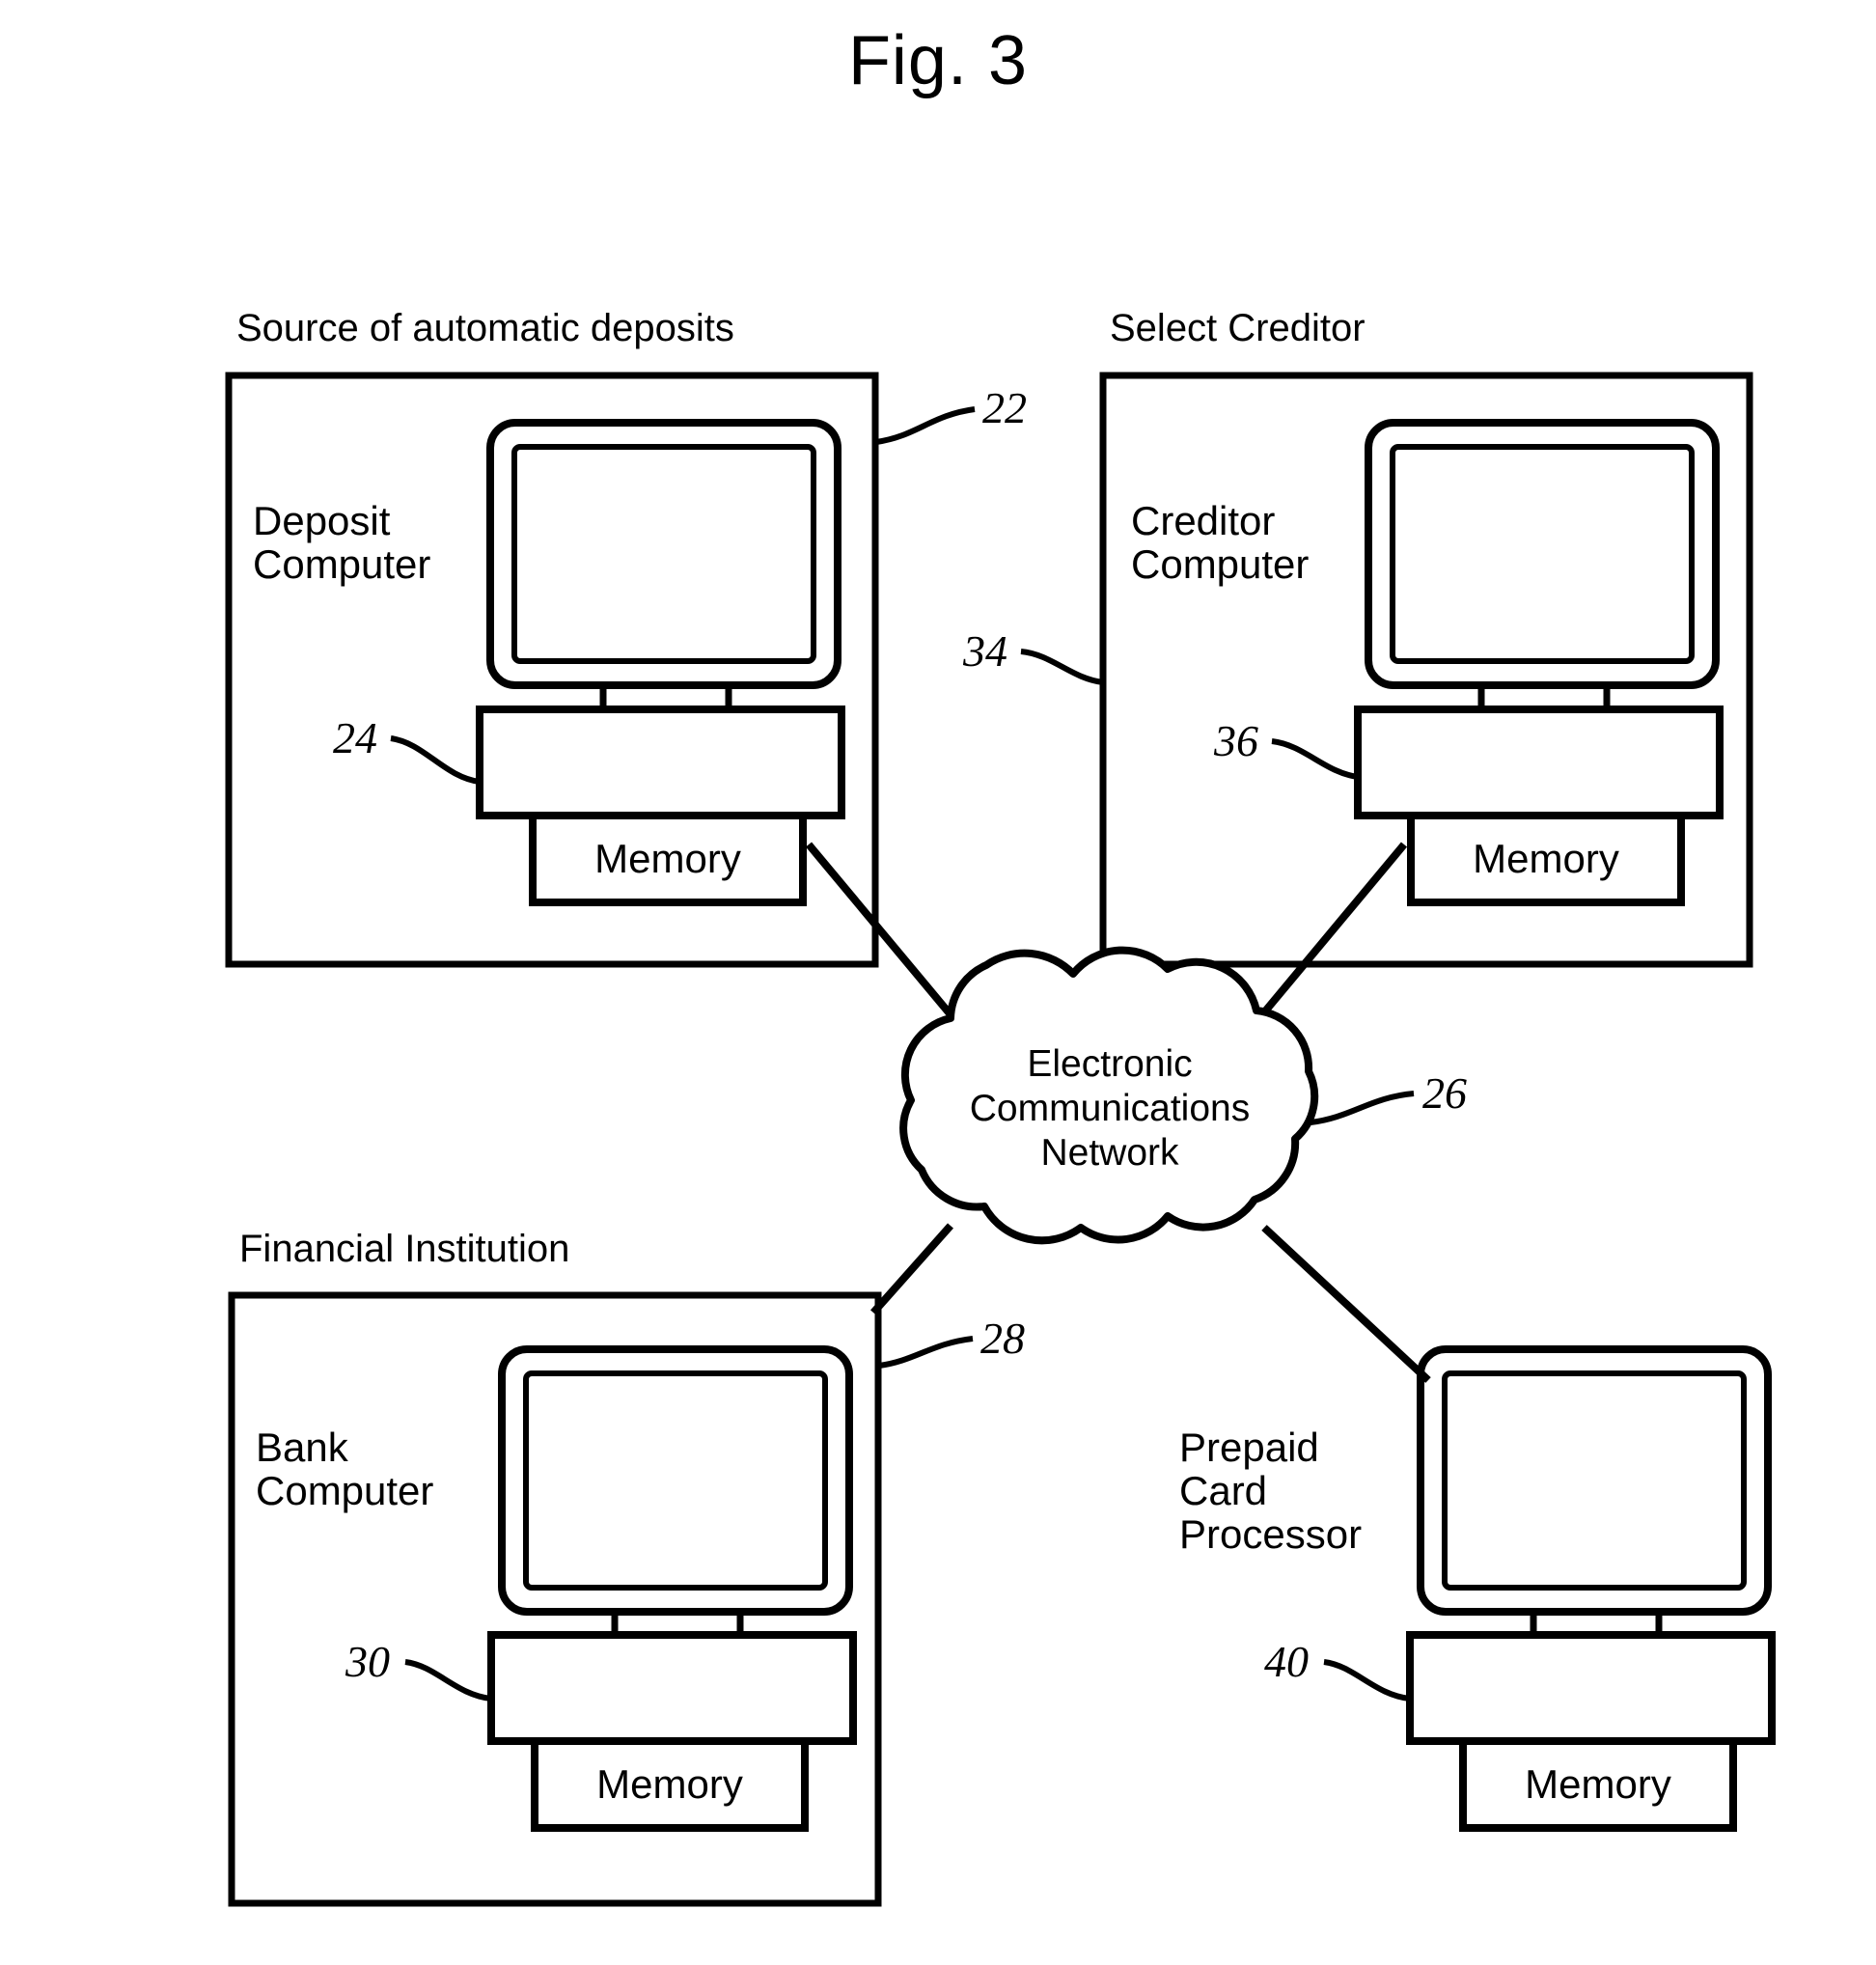  I want to click on bank-computer-base, so click(672, 1688).